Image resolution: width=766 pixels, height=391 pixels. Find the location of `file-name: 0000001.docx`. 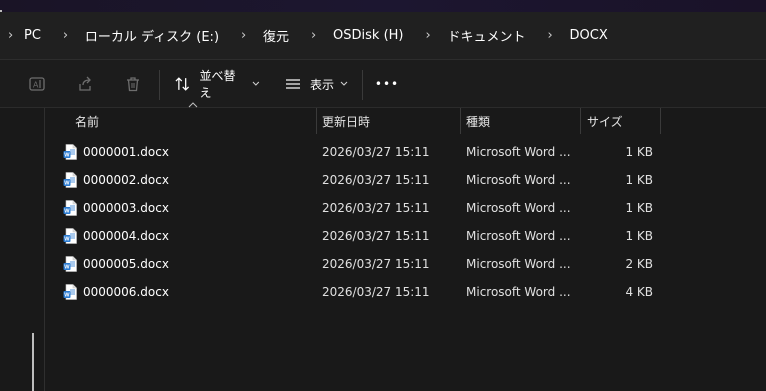

file-name: 0000001.docx is located at coordinates (126, 152).